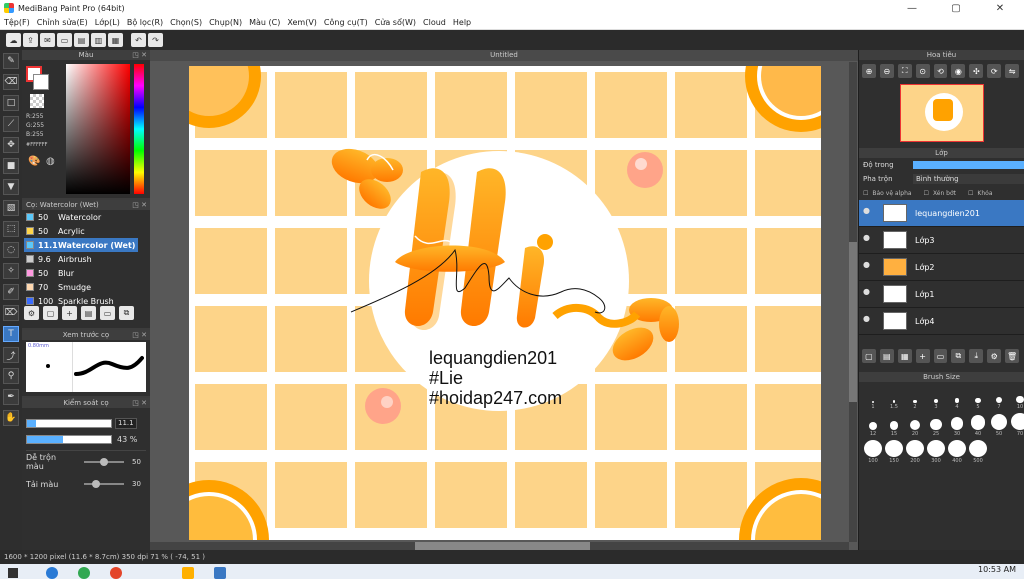 Image resolution: width=1024 pixels, height=579 pixels. Describe the element at coordinates (104, 462) in the screenshot. I see `blend-slider` at that location.